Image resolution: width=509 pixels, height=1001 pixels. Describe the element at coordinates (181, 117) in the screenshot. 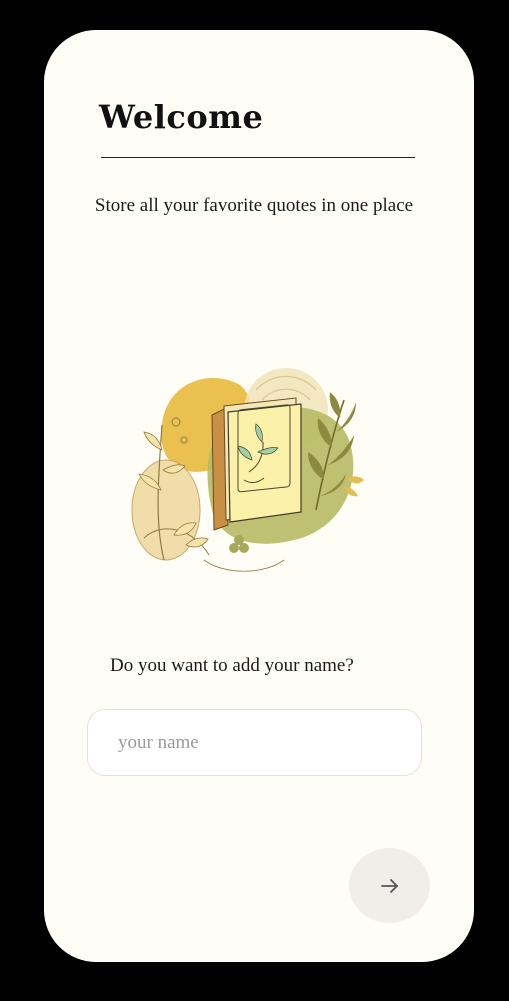

I see `page-title: Welcome` at that location.